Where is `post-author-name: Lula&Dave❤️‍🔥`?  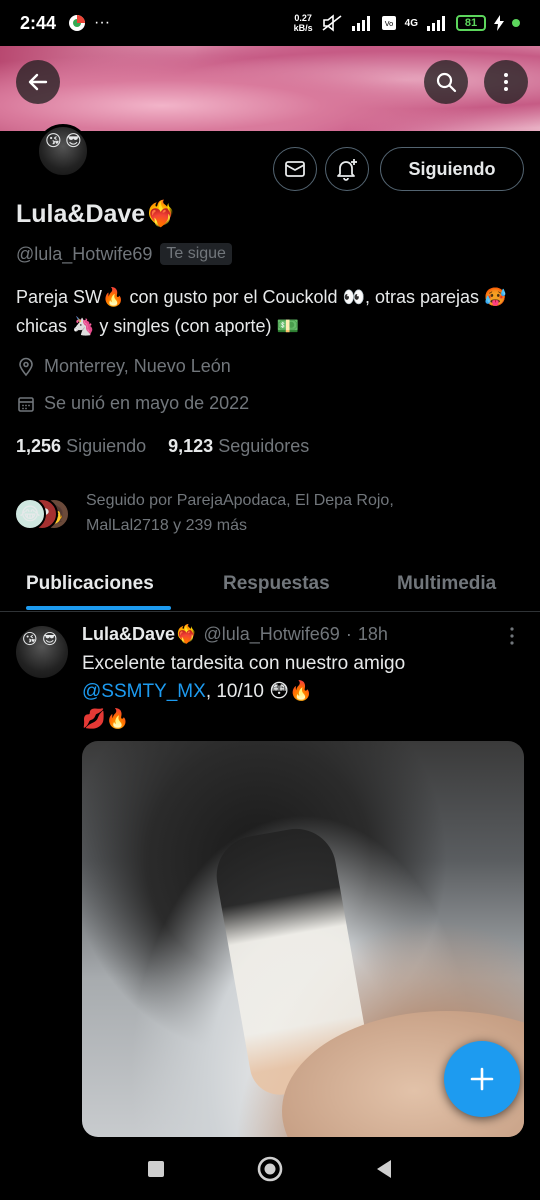
post-author-name: Lula&Dave❤️‍🔥 is located at coordinates (139, 634).